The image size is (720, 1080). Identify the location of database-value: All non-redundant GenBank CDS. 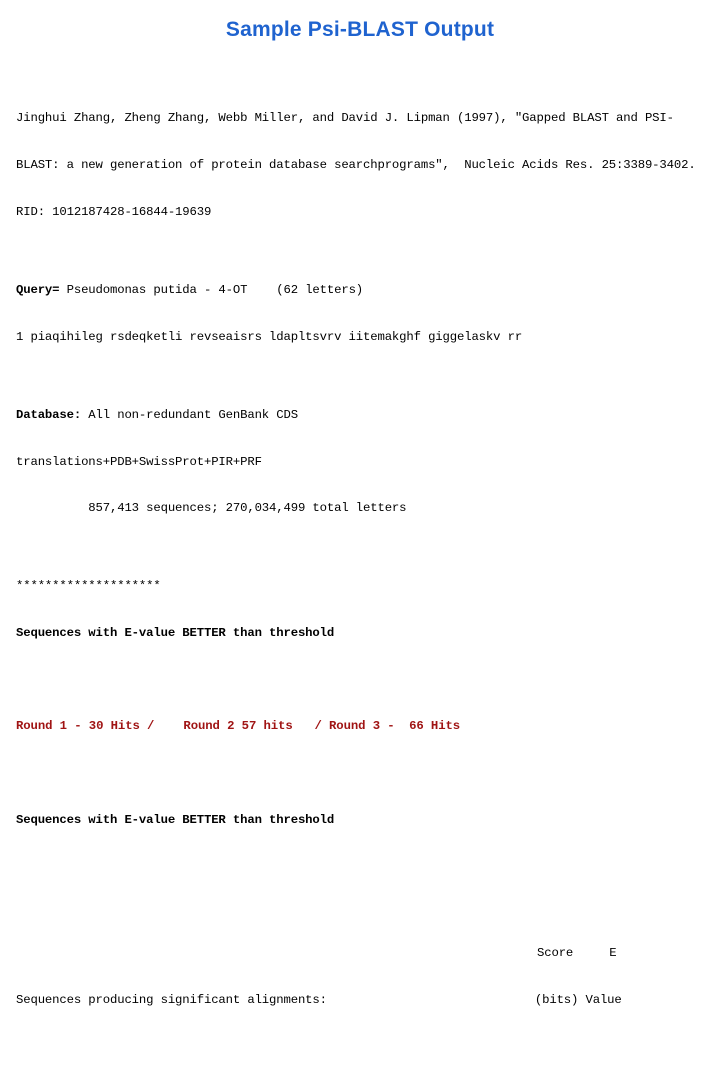
(189, 415).